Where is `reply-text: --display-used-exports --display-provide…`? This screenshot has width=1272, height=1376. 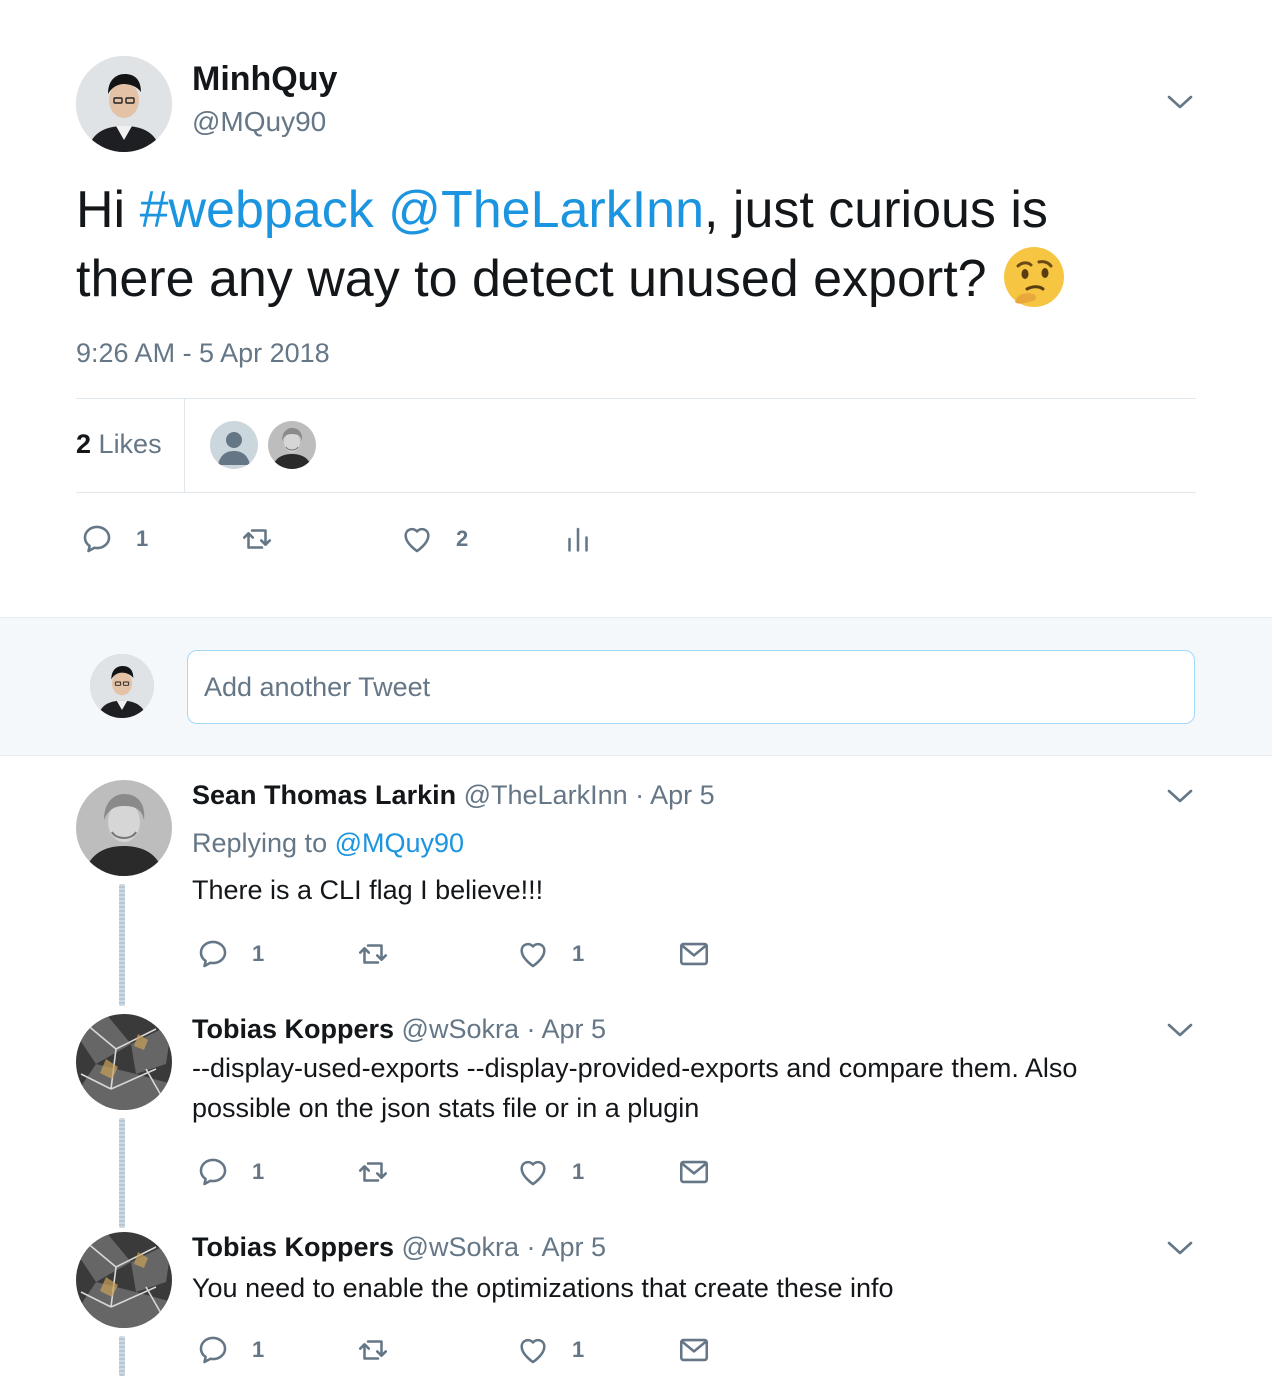
reply-text: --display-used-exports --display-provide… is located at coordinates (635, 1088).